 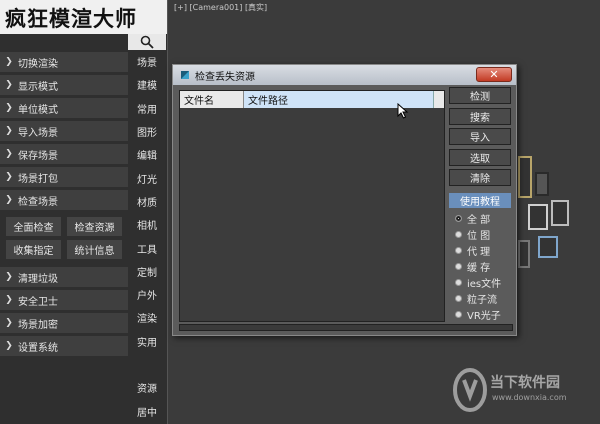 I want to click on tab-tools: 工具, so click(x=147, y=247).